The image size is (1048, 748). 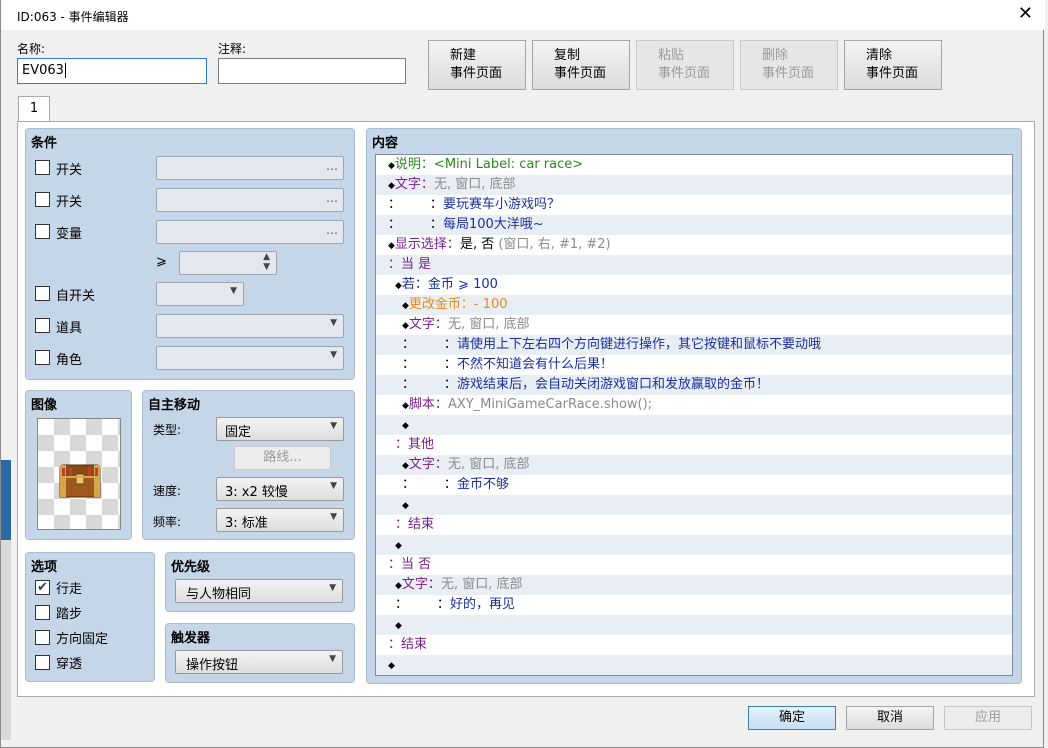 What do you see at coordinates (79, 474) in the screenshot?
I see `image-preview` at bounding box center [79, 474].